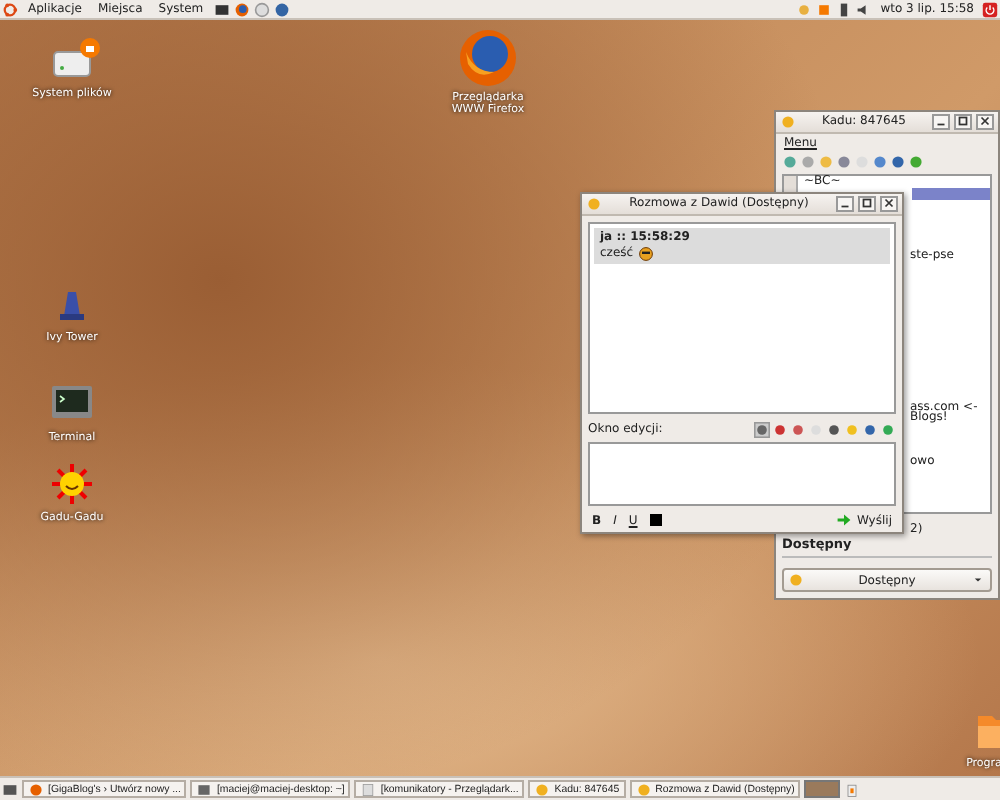 The height and width of the screenshot is (800, 1000). Describe the element at coordinates (844, 520) in the screenshot. I see `arrow-icon` at that location.